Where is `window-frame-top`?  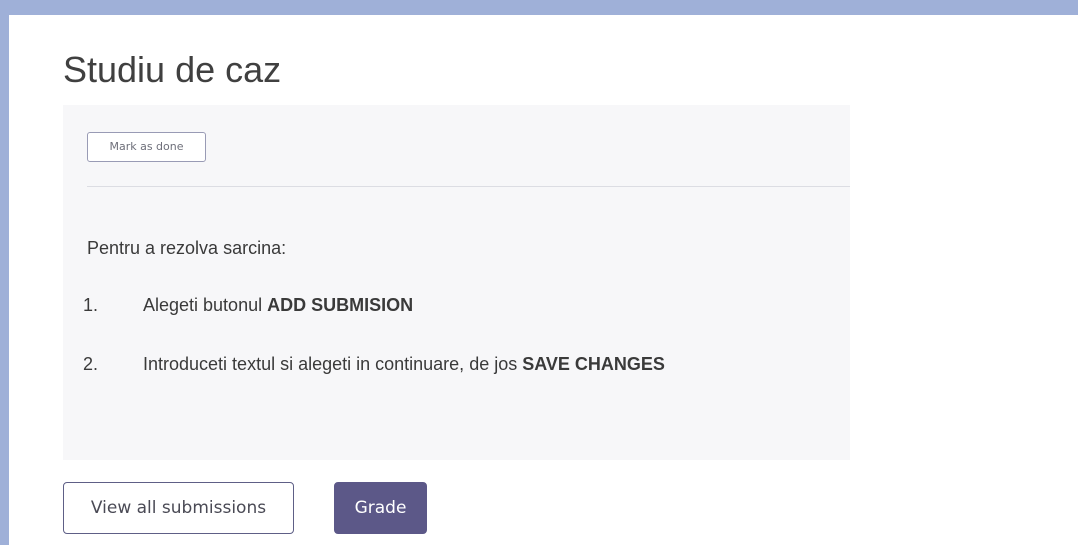 window-frame-top is located at coordinates (539, 7).